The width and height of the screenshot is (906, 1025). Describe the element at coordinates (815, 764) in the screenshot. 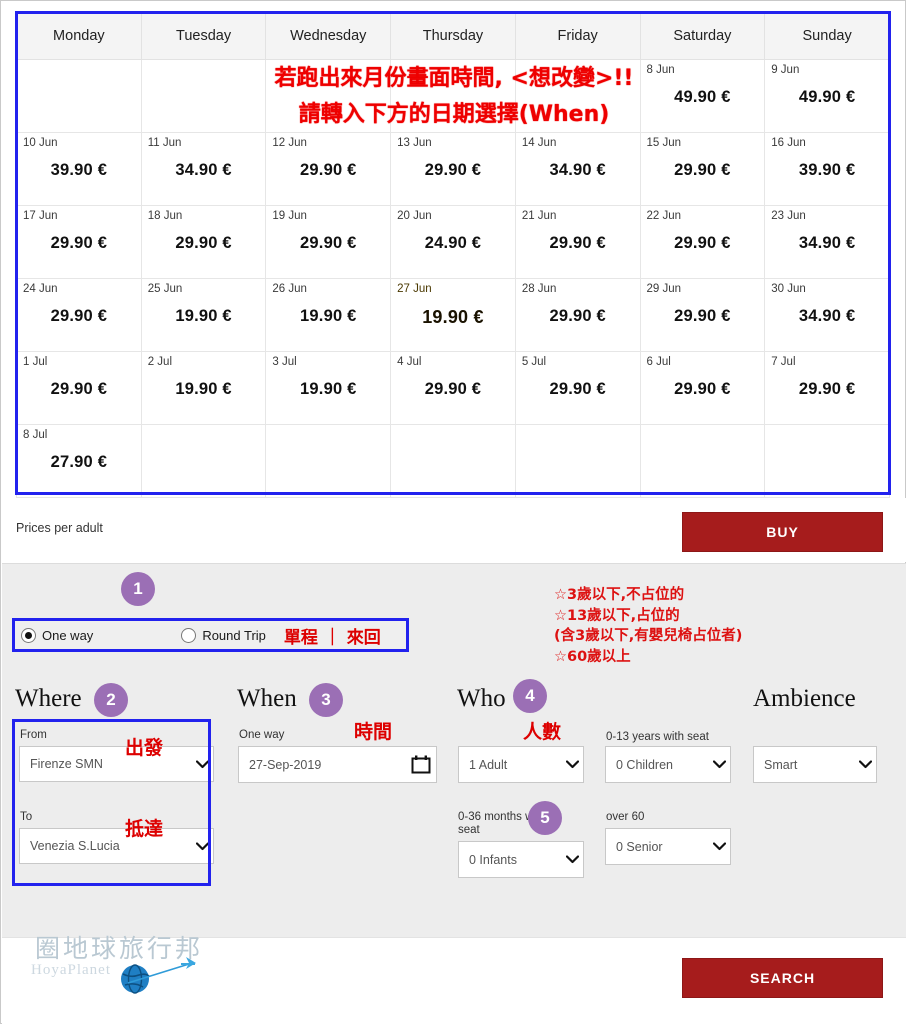

I see `ambience-select: Smart` at that location.